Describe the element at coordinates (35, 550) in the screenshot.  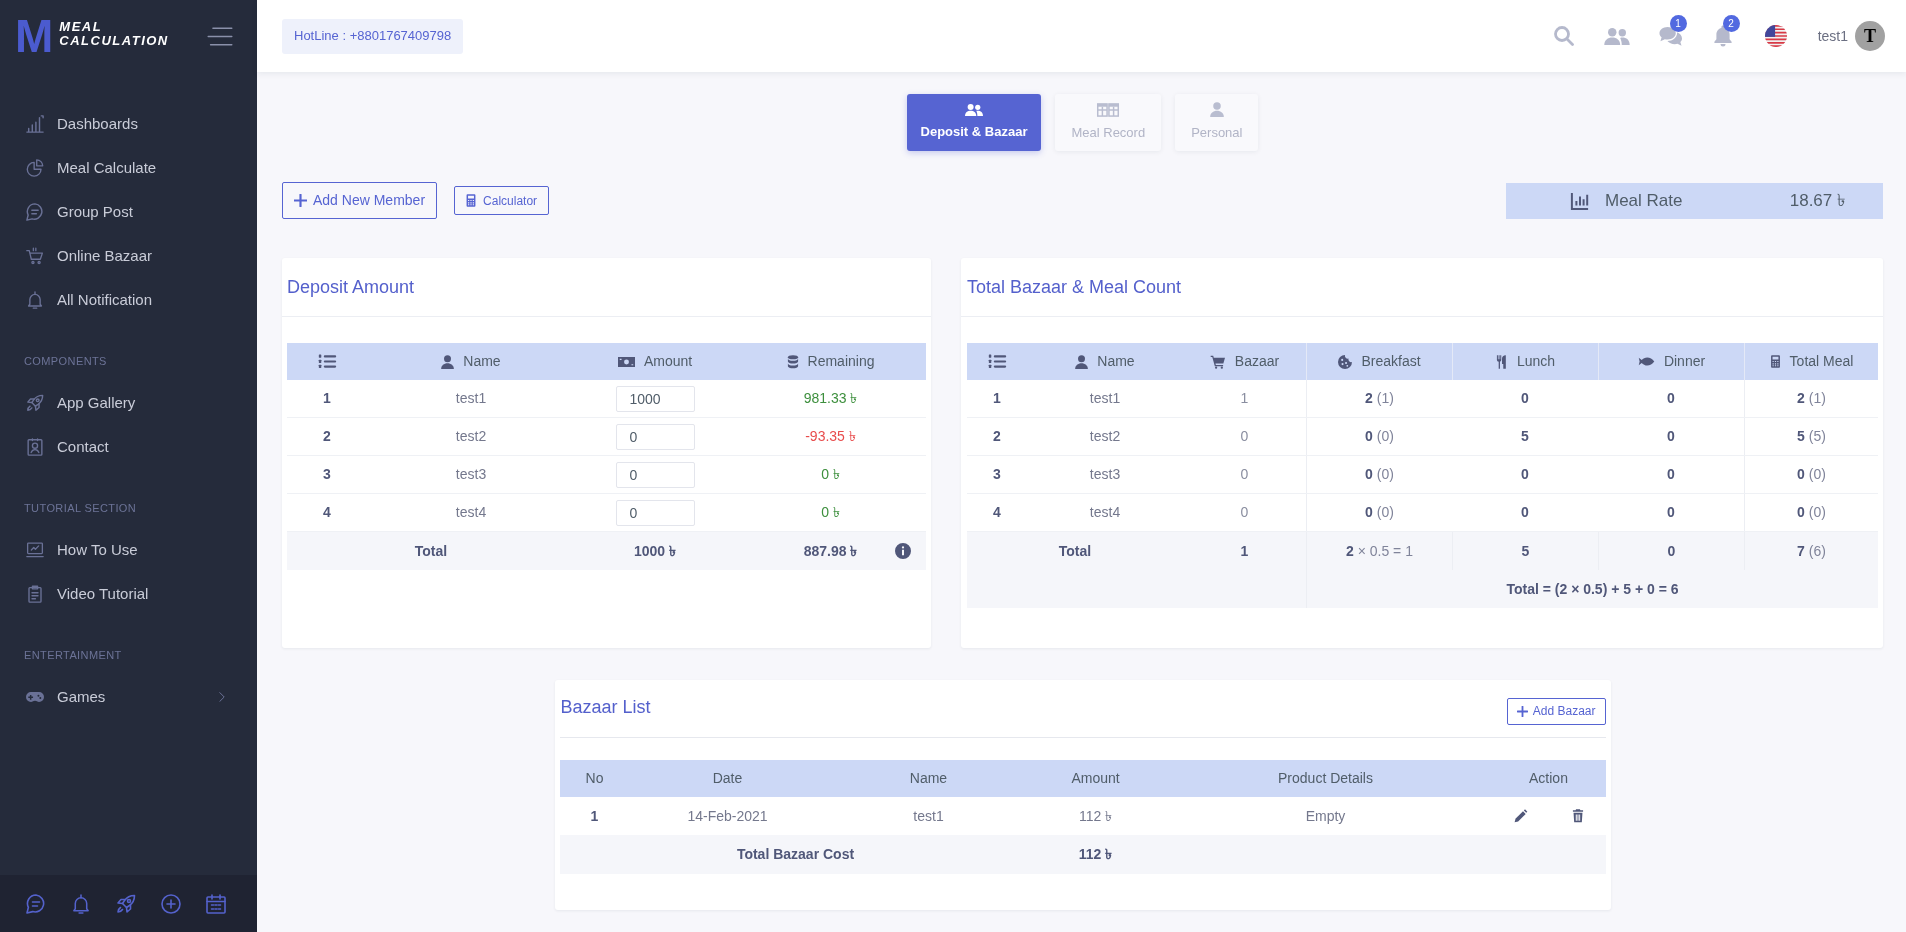
I see `monitor-icon` at that location.